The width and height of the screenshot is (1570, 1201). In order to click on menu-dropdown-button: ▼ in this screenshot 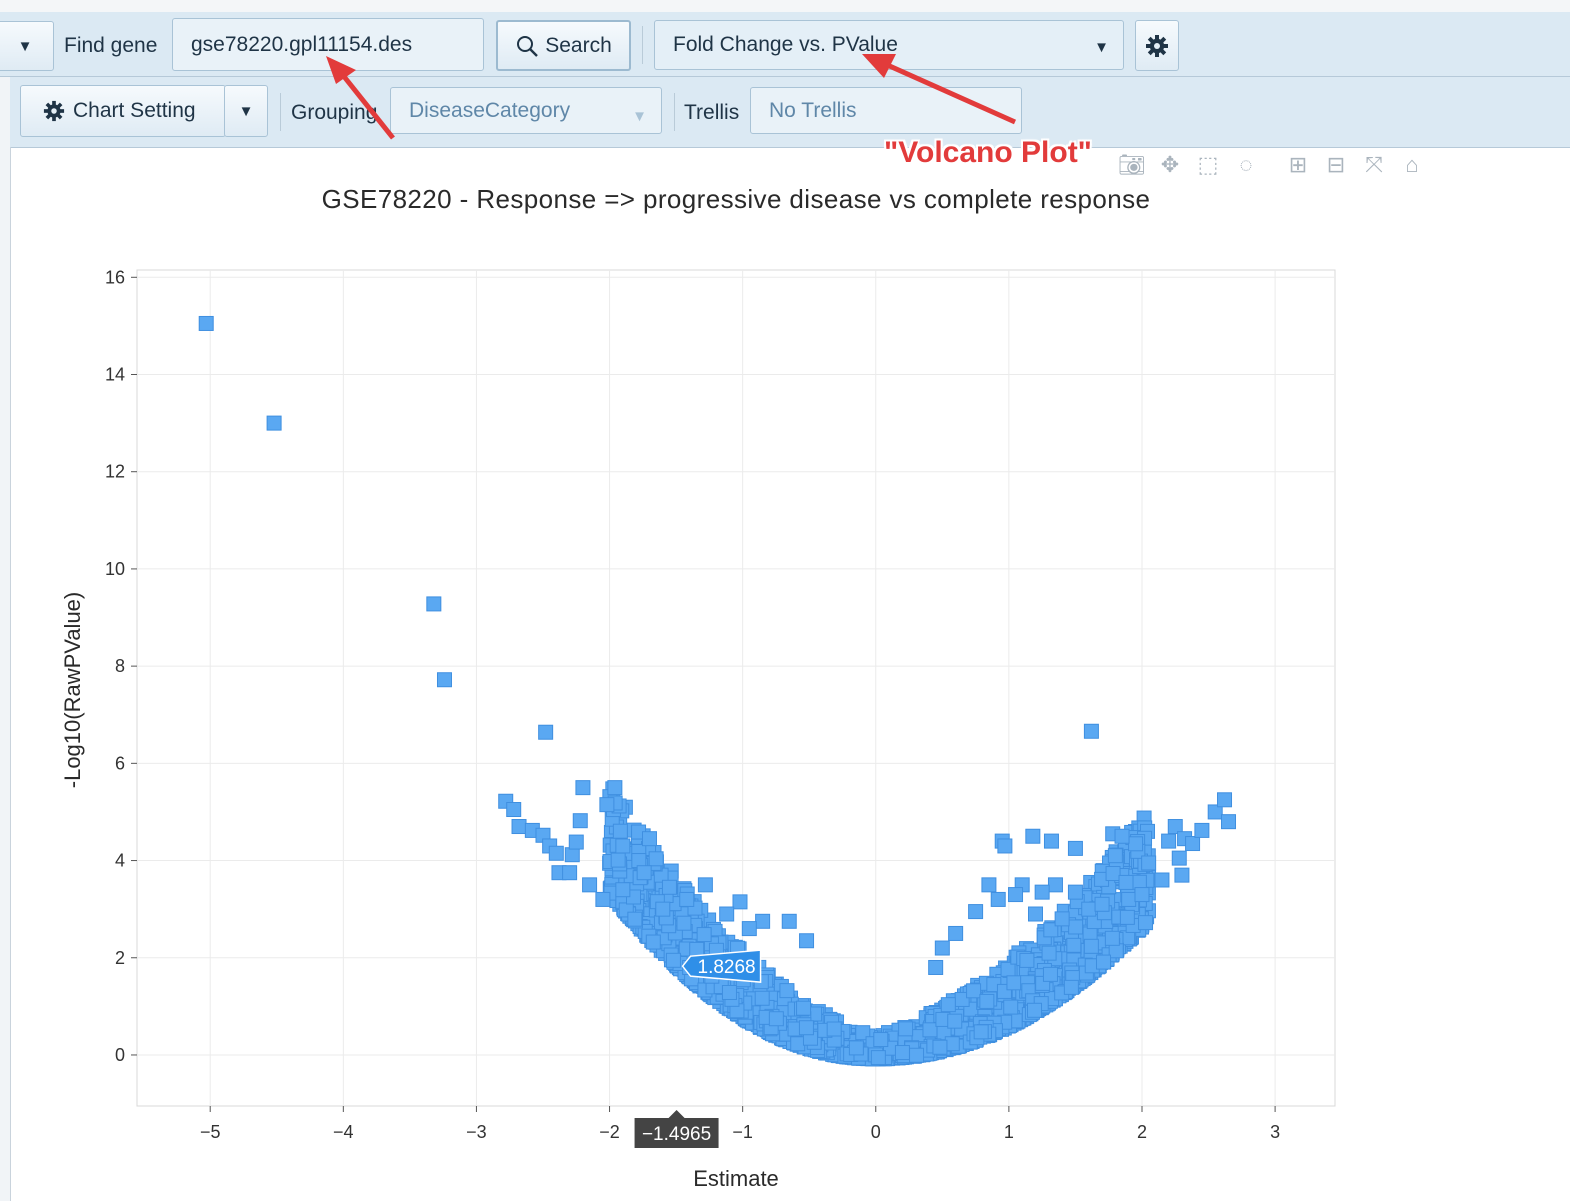, I will do `click(27, 46)`.